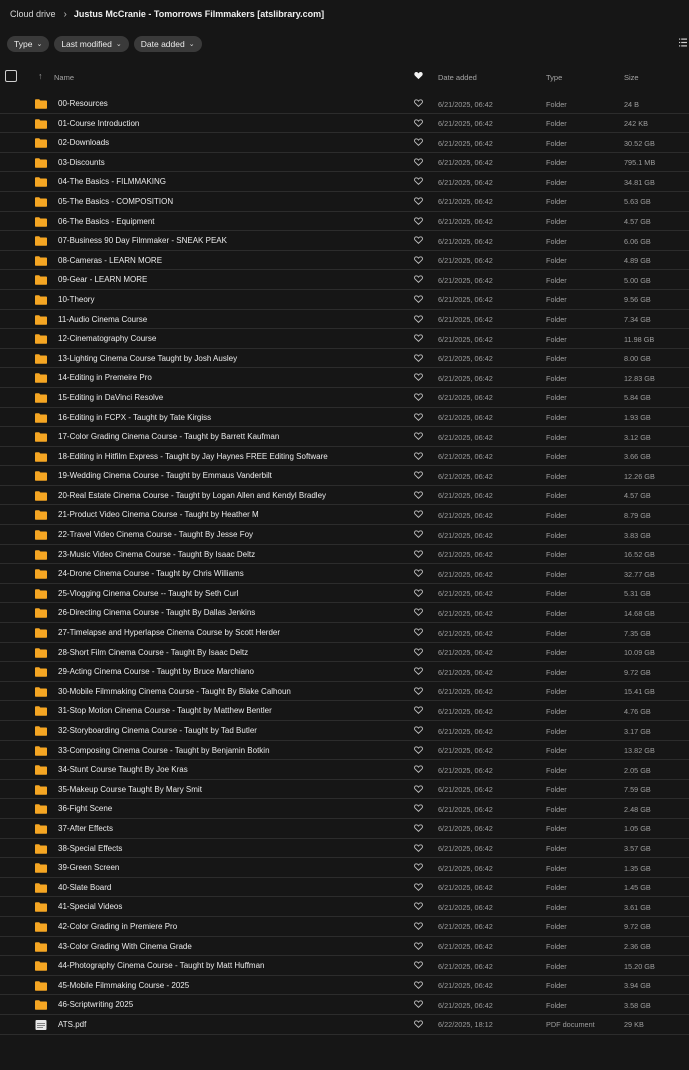 This screenshot has width=689, height=1070. What do you see at coordinates (95, 1004) in the screenshot?
I see `file-name: 46-Scriptwriting 2025` at bounding box center [95, 1004].